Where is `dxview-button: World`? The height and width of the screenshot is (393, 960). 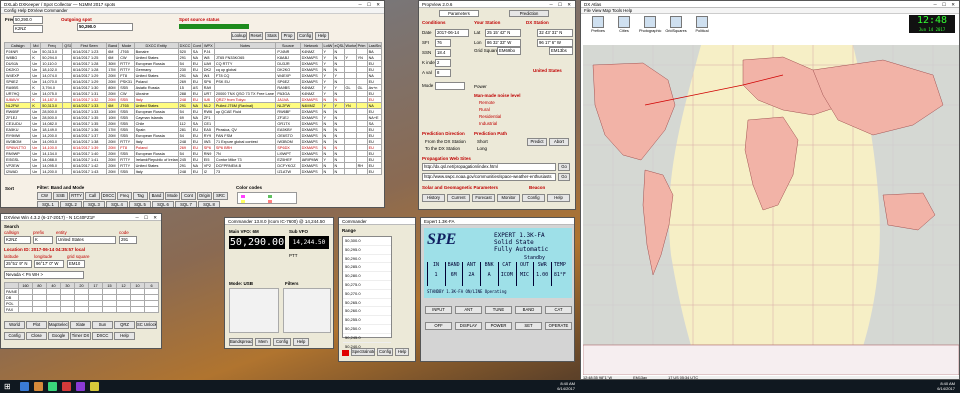 dxview-button: World is located at coordinates (14, 325).